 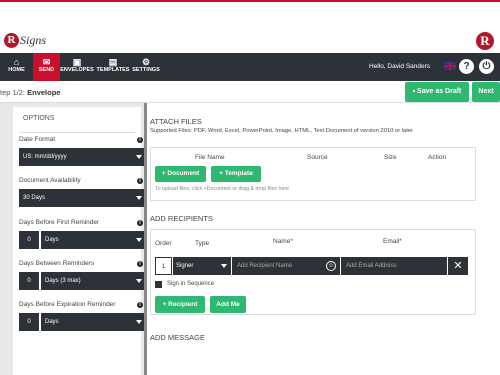 I want to click on doc-availability-value: 30 Days, so click(x=34, y=198).